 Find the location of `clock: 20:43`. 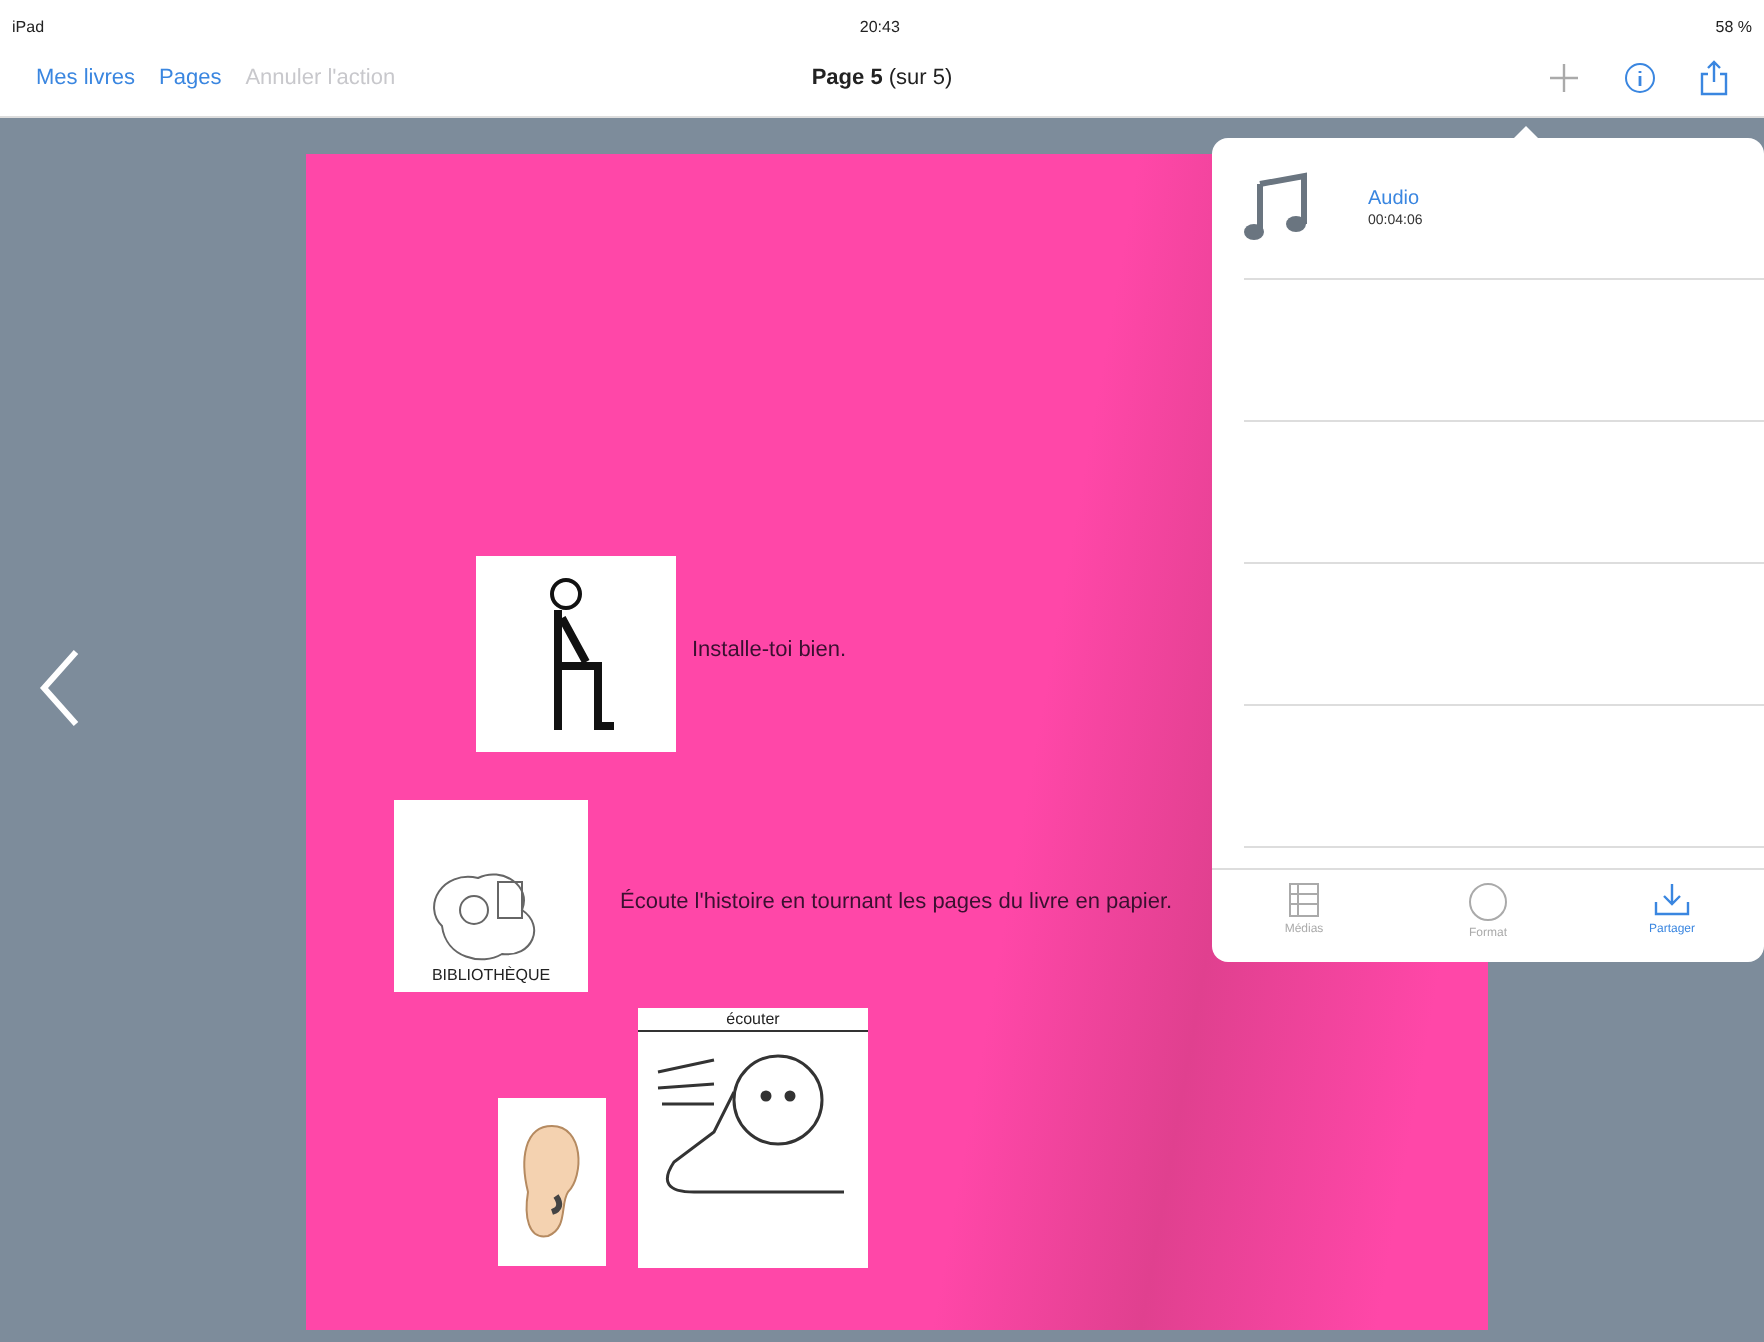

clock: 20:43 is located at coordinates (879, 26).